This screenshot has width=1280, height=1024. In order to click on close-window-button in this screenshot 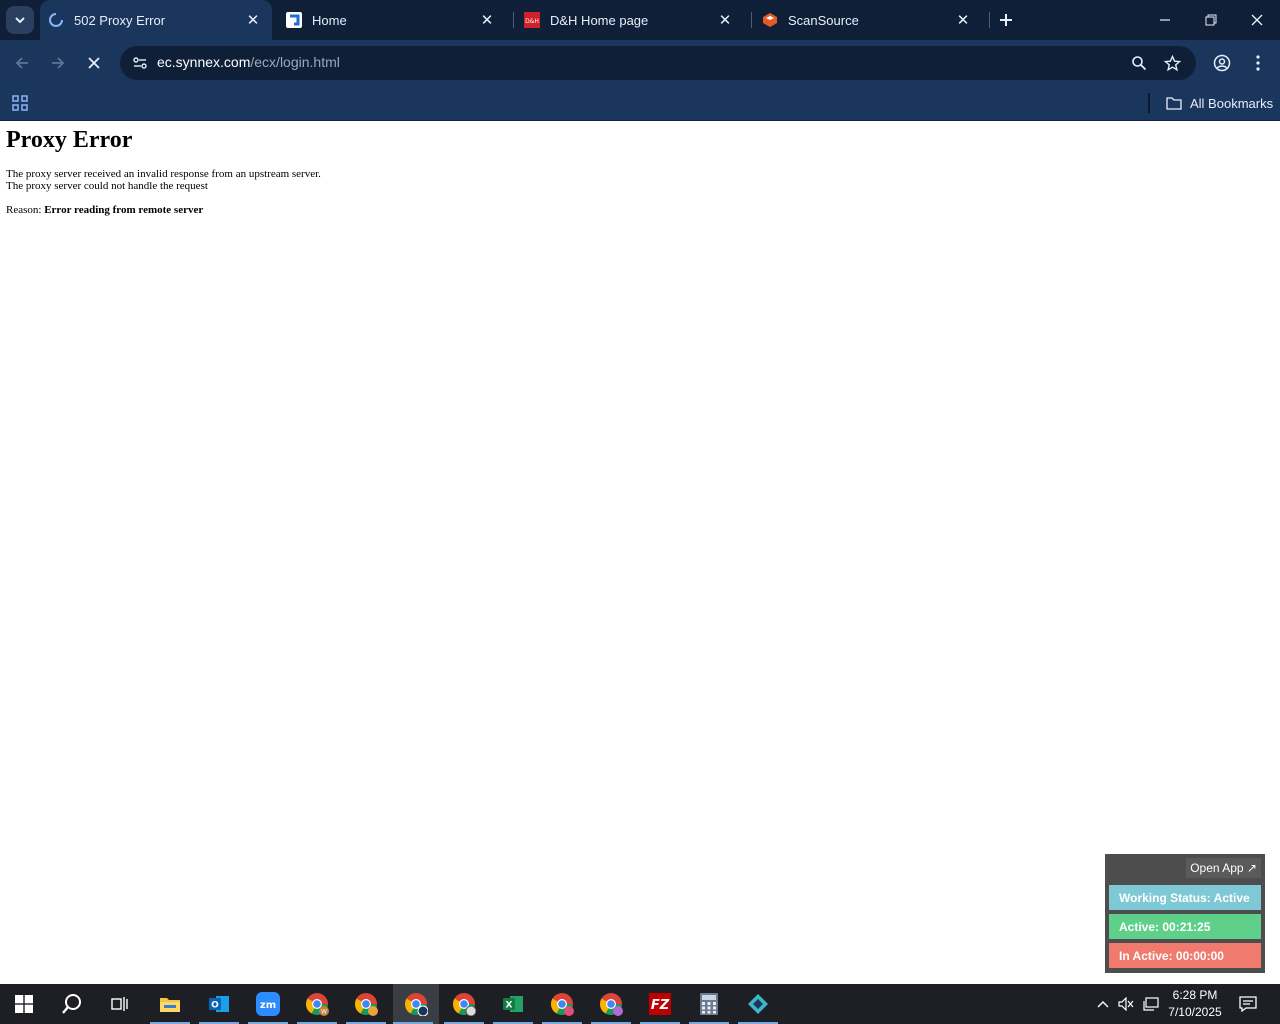, I will do `click(1257, 20)`.